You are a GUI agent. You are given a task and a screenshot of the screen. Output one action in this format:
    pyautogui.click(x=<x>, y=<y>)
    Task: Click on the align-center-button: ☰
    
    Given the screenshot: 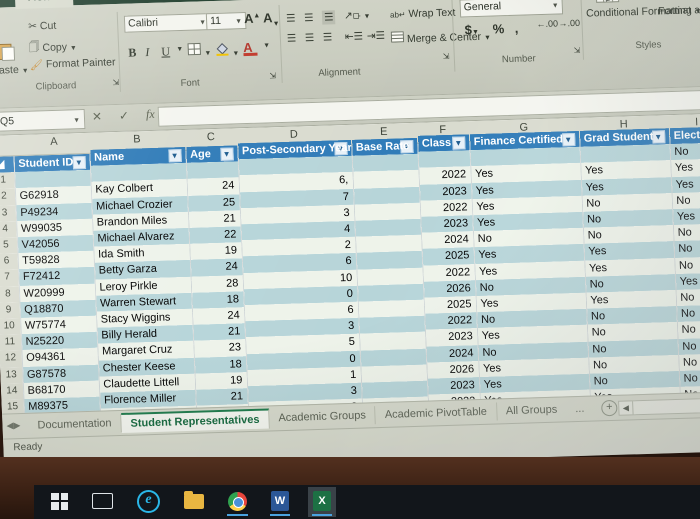 What is the action you would take?
    pyautogui.click(x=310, y=38)
    